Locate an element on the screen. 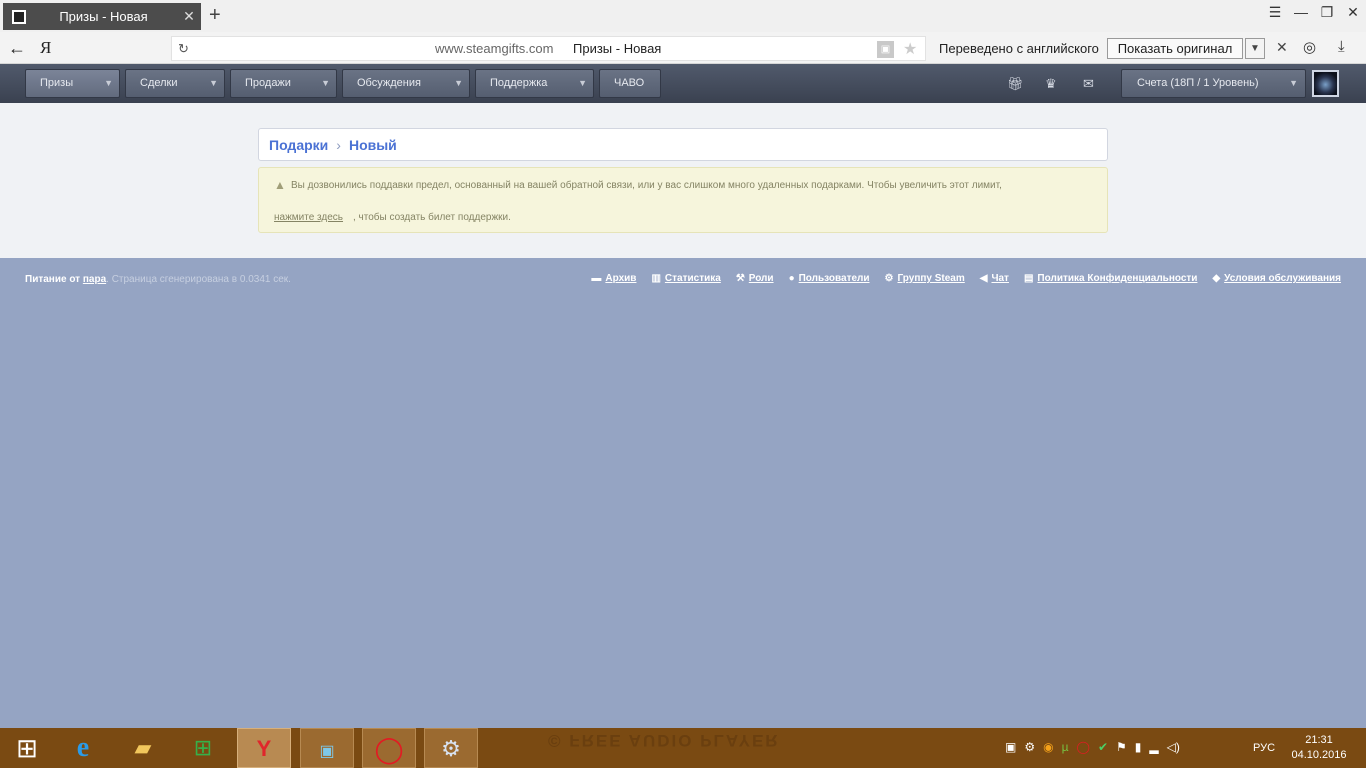  footer-link-chat: ◀ Чат is located at coordinates (994, 278).